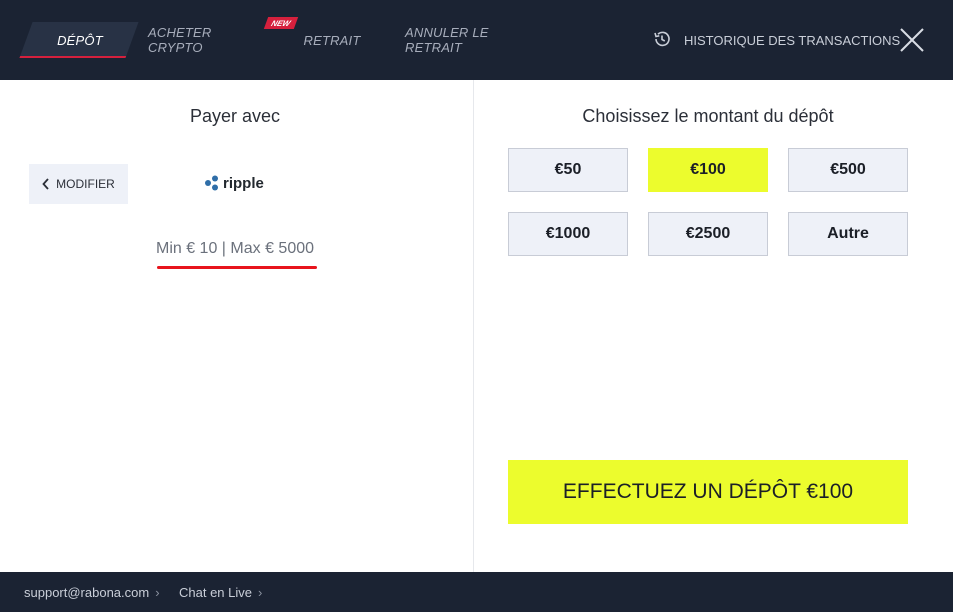  What do you see at coordinates (792, 40) in the screenshot?
I see `history-label: HISTORIQUE DES TRANSACTIONS` at bounding box center [792, 40].